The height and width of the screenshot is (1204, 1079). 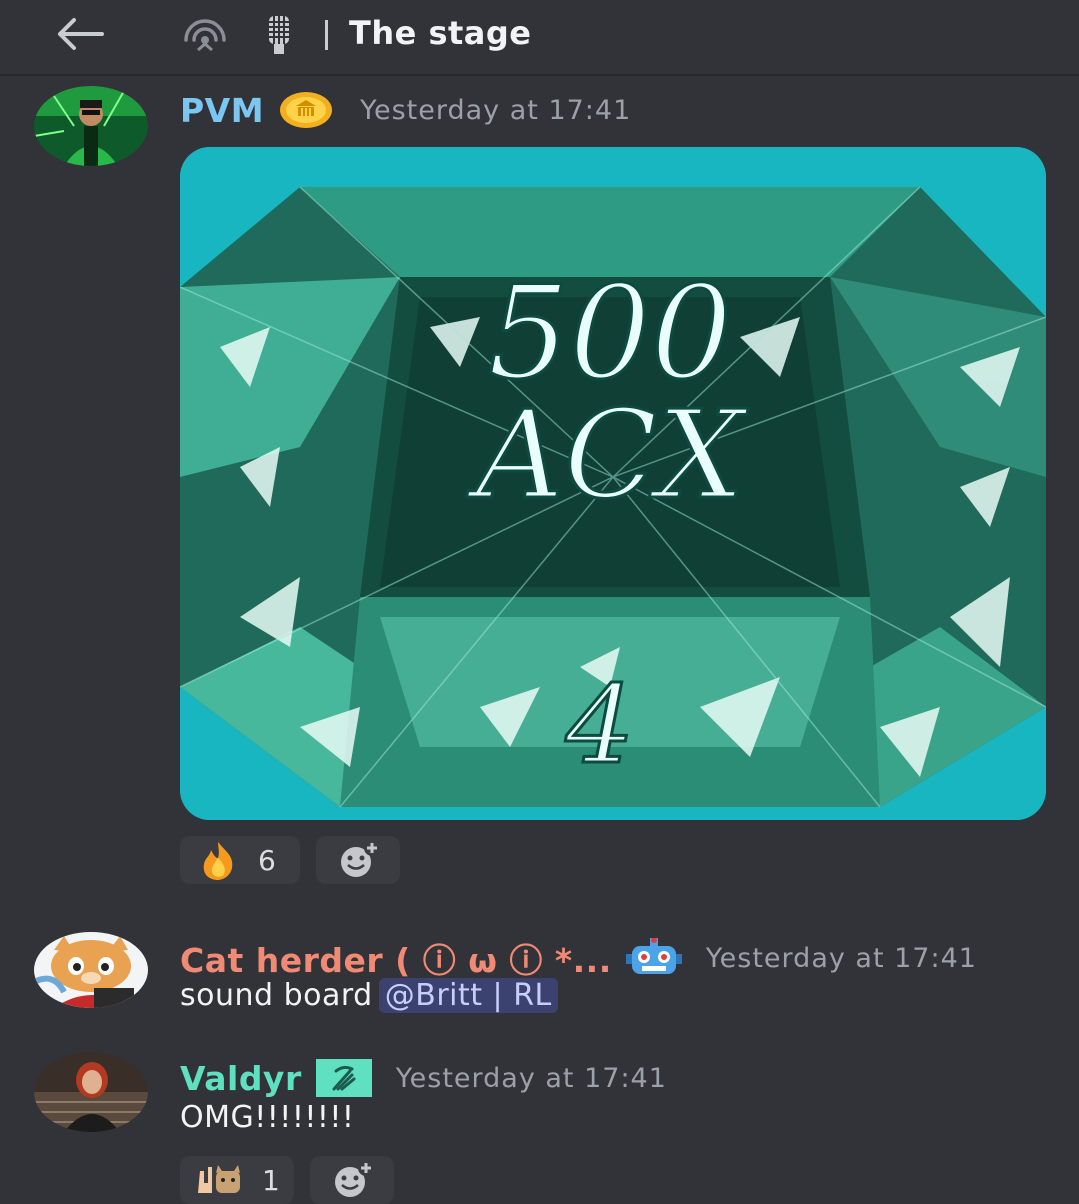 I want to click on image-text-line2: ACX, so click(x=607, y=455).